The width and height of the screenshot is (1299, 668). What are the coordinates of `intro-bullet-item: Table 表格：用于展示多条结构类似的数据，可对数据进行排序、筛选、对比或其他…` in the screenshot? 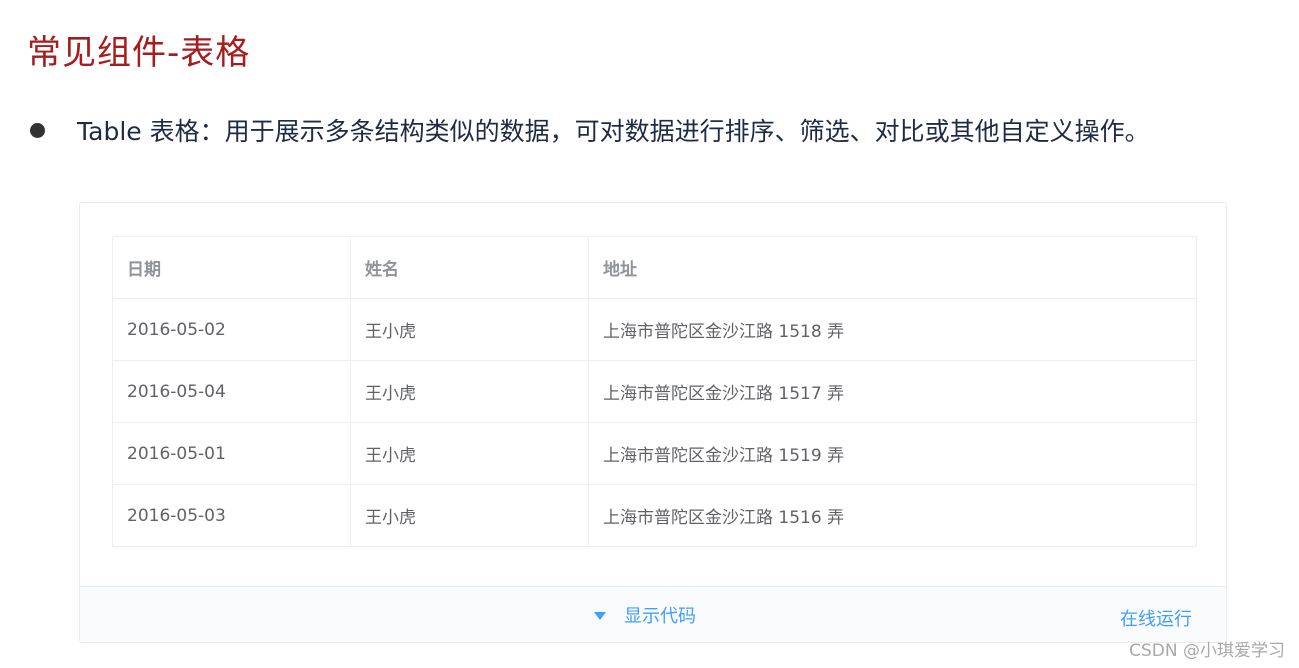 It's located at (658, 130).